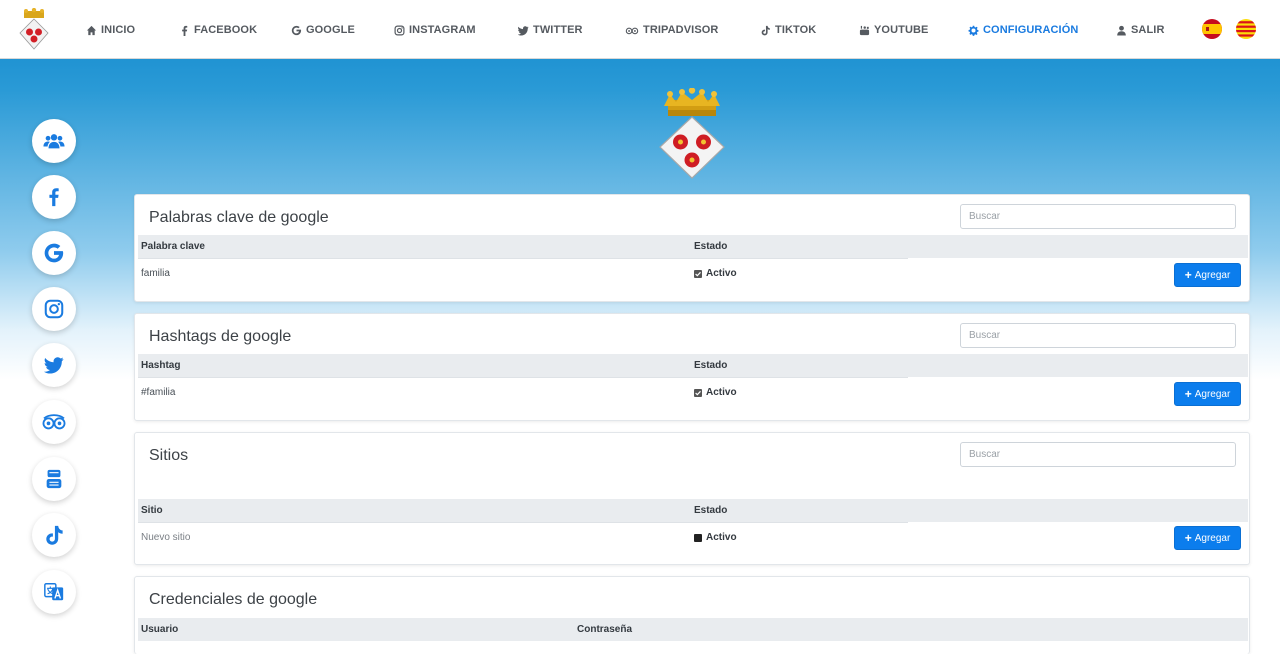  What do you see at coordinates (155, 273) in the screenshot?
I see `keyword-value: familia` at bounding box center [155, 273].